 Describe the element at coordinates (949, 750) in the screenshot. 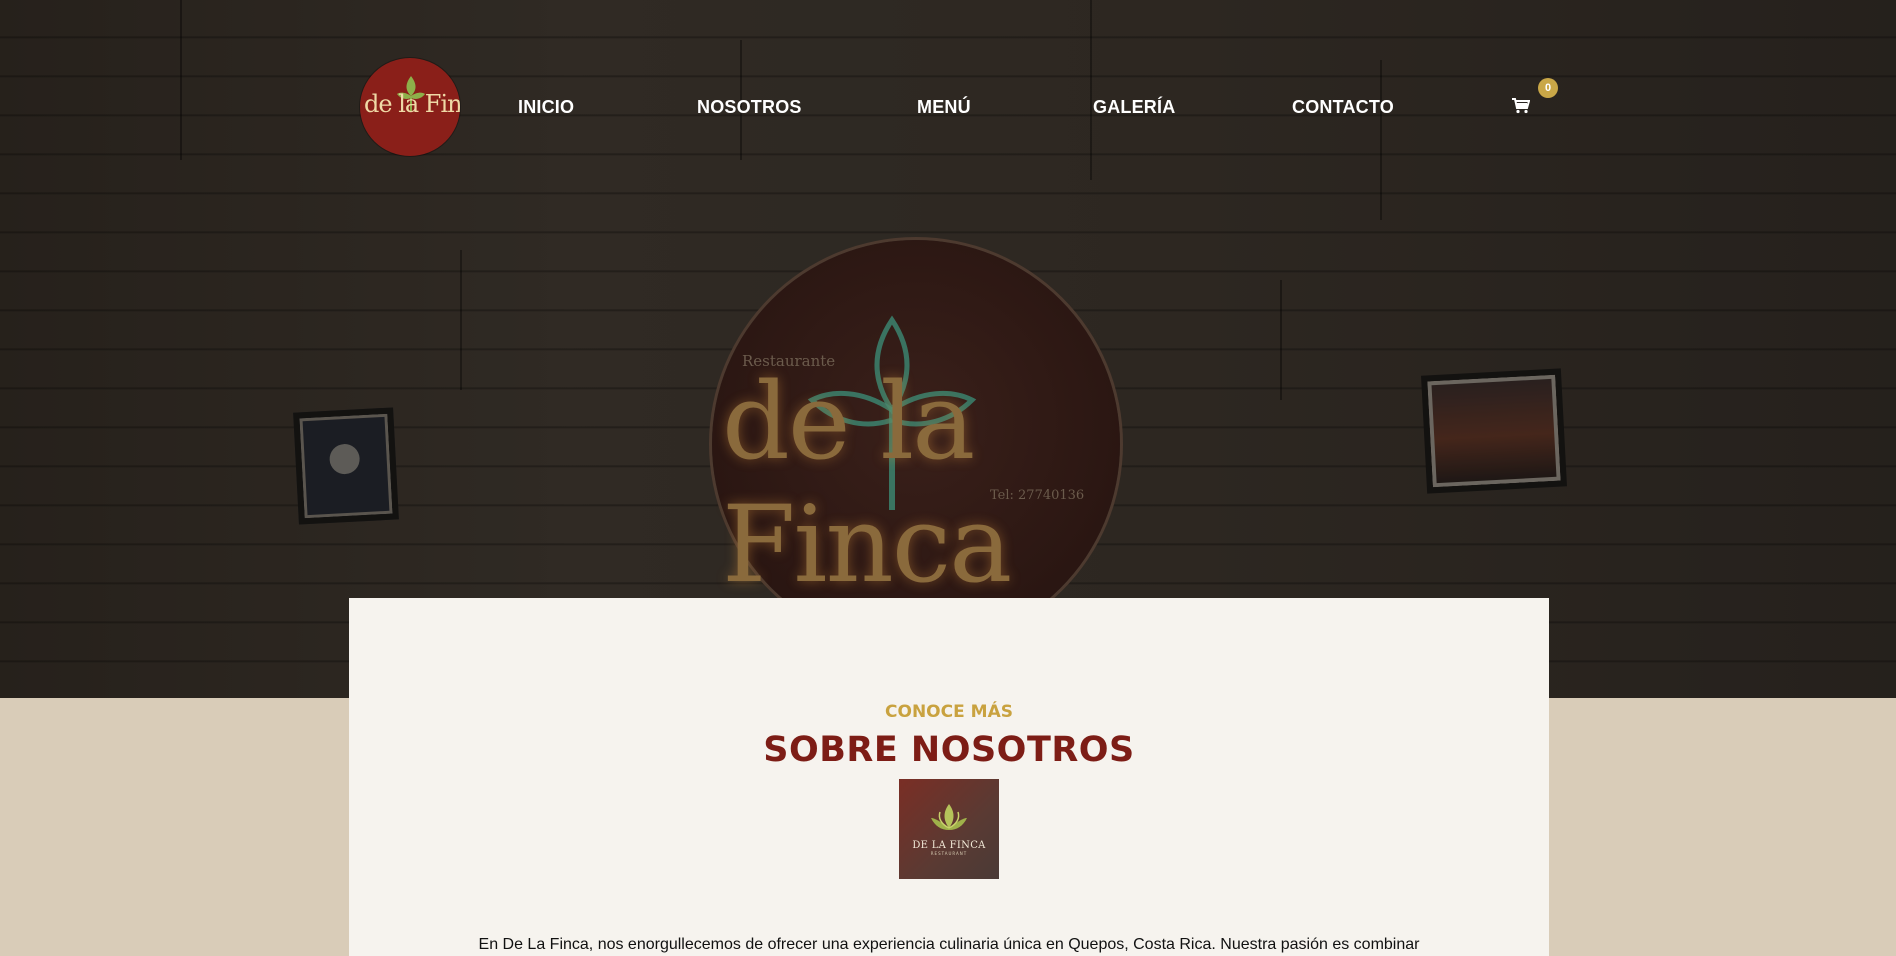

I see `section-title: SOBRE NOSOTROS` at that location.